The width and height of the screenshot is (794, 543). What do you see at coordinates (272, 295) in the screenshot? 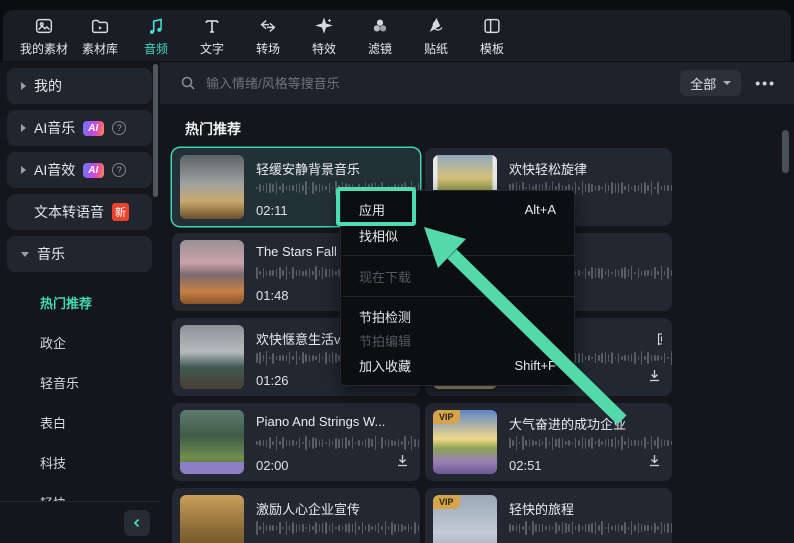
I see `music-duration: 01:48` at bounding box center [272, 295].